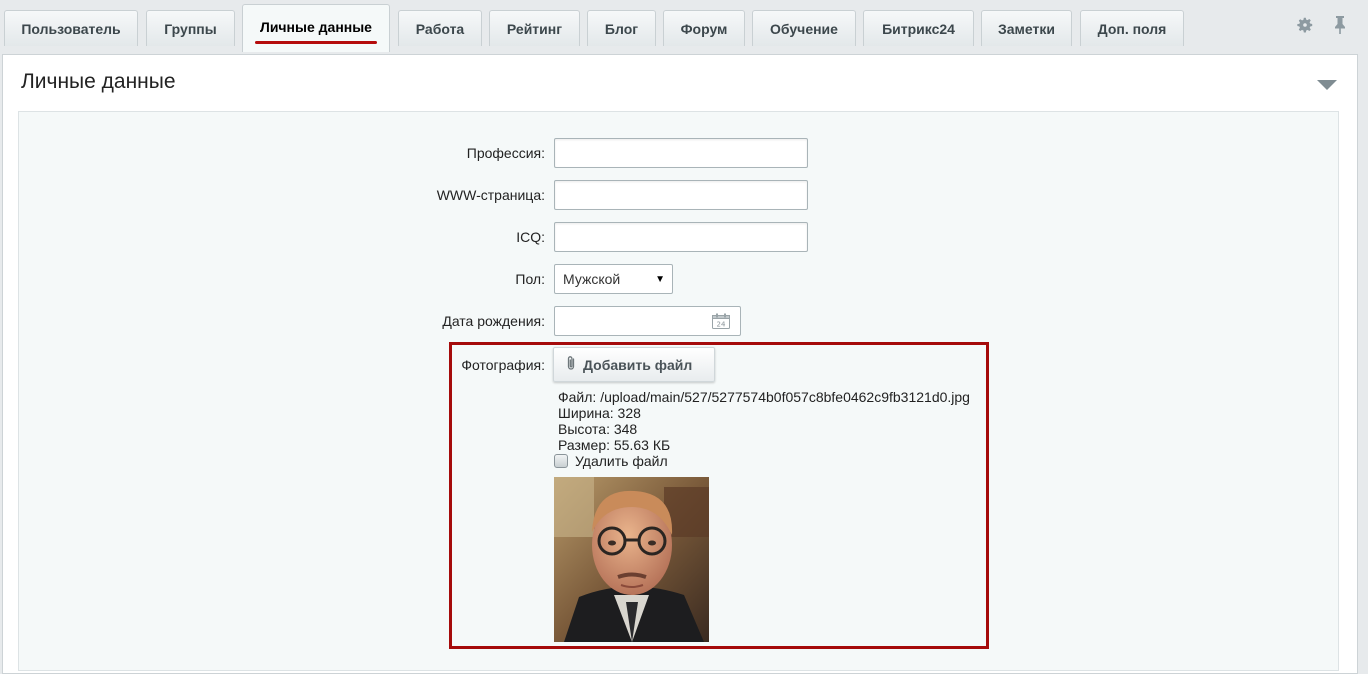  I want to click on tab-user: Пользователь, so click(71, 28).